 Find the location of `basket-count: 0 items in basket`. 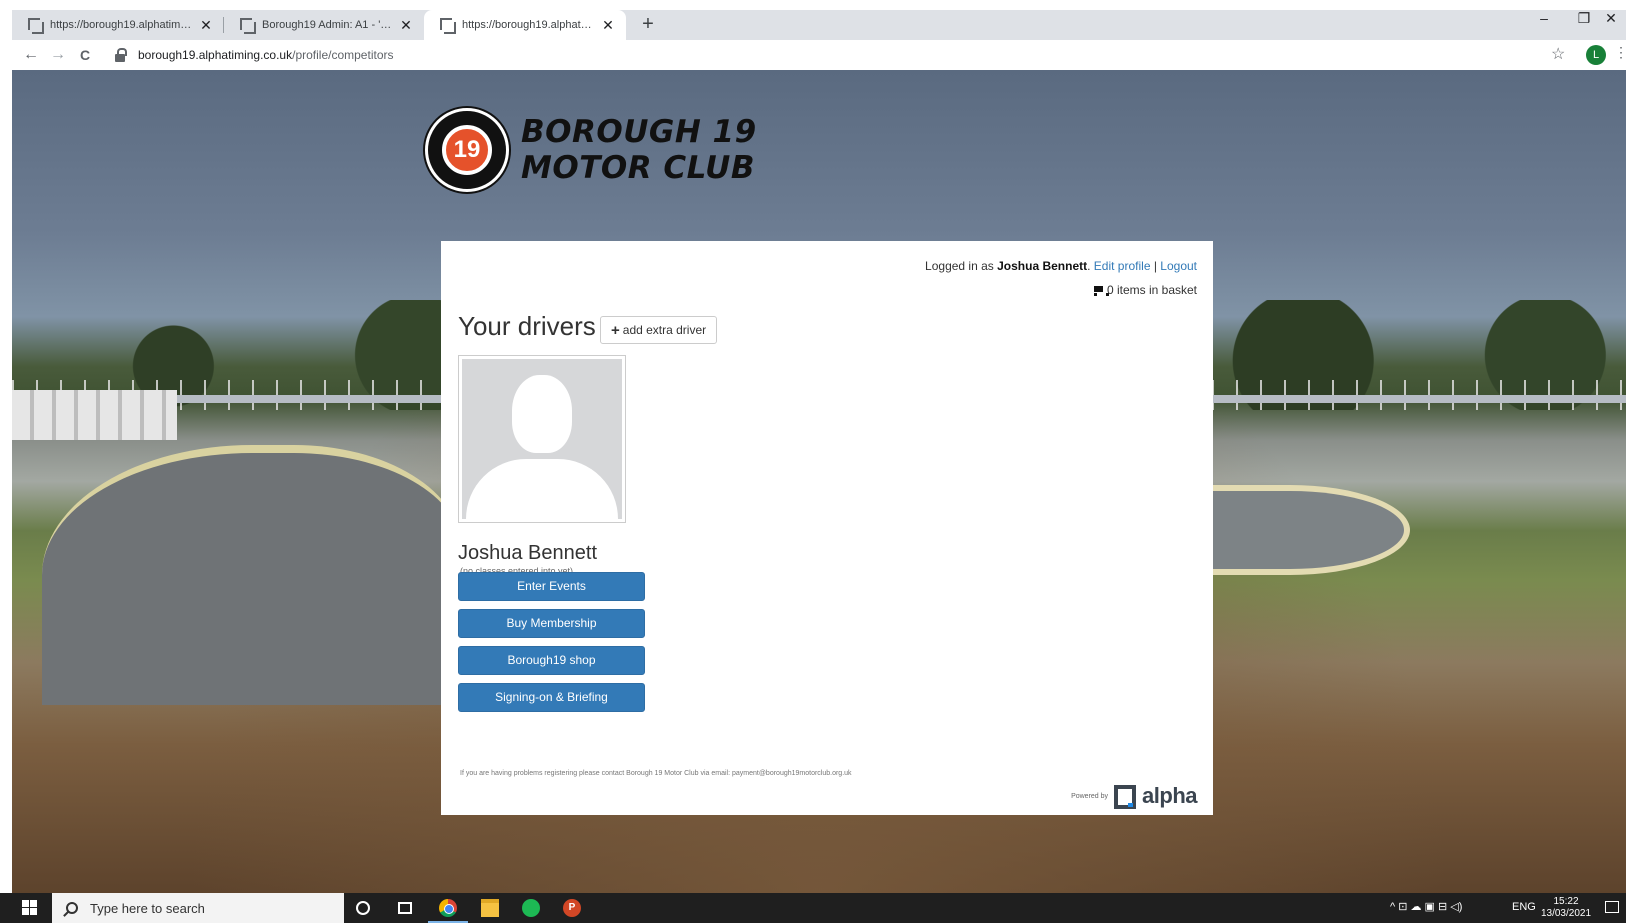

basket-count: 0 items in basket is located at coordinates (1151, 290).